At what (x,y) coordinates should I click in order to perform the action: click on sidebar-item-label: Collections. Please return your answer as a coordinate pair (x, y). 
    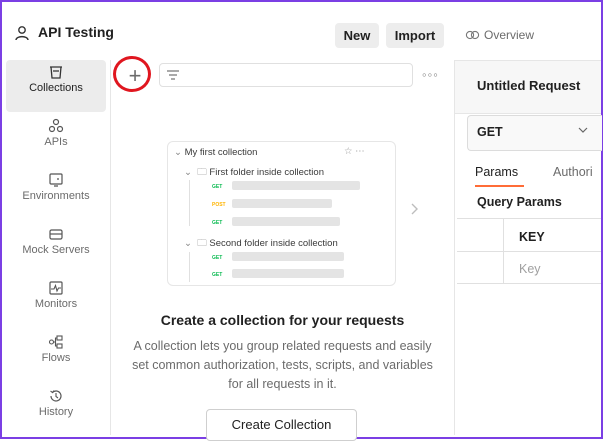
    Looking at the image, I should click on (56, 88).